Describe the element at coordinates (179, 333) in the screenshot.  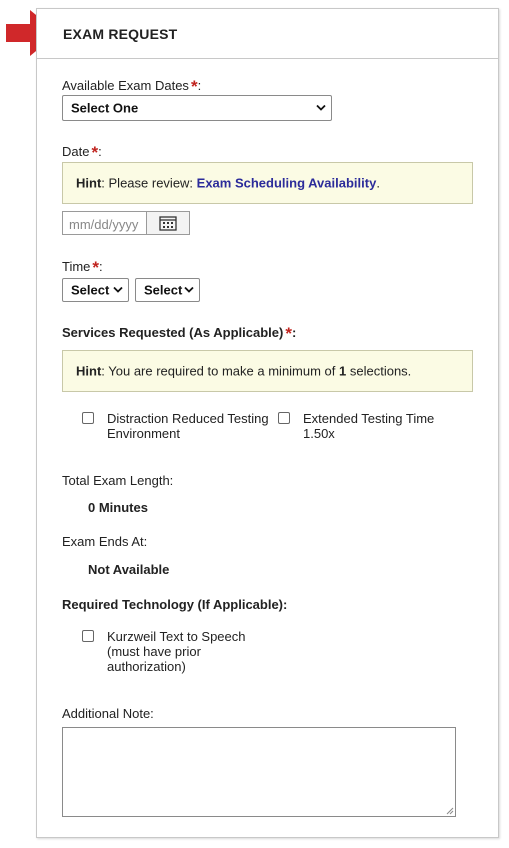
I see `services-label: Services Requested (As Applicable) *:` at that location.